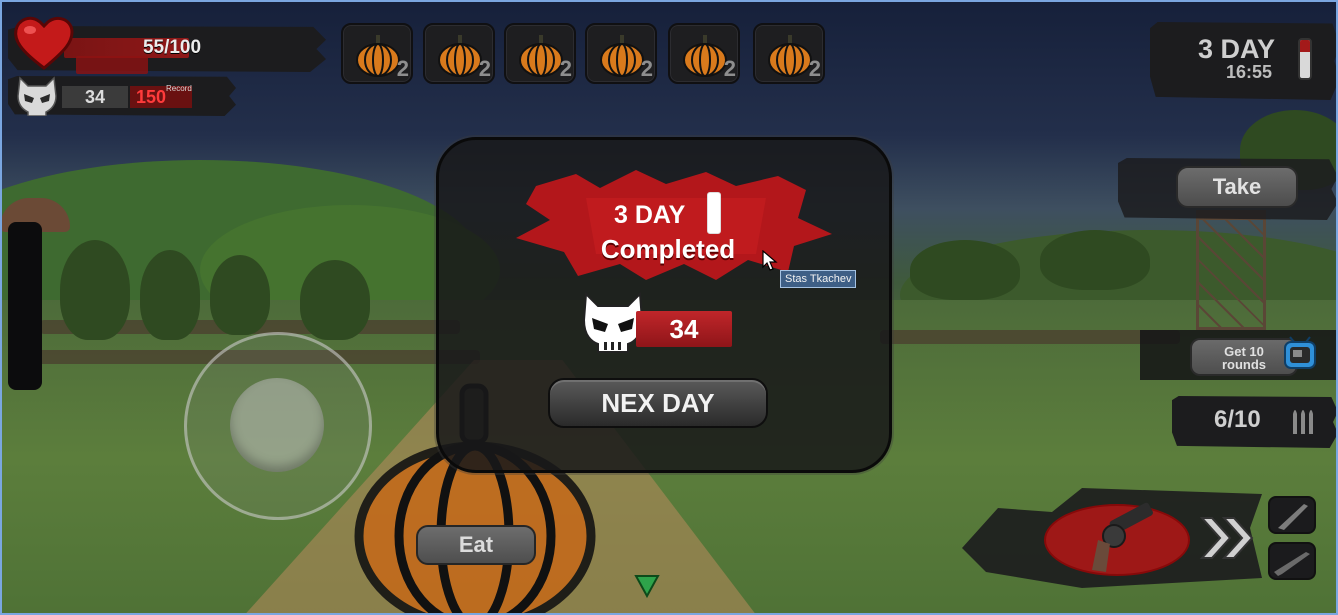  Describe the element at coordinates (1030, 337) in the screenshot. I see `farm-row` at that location.